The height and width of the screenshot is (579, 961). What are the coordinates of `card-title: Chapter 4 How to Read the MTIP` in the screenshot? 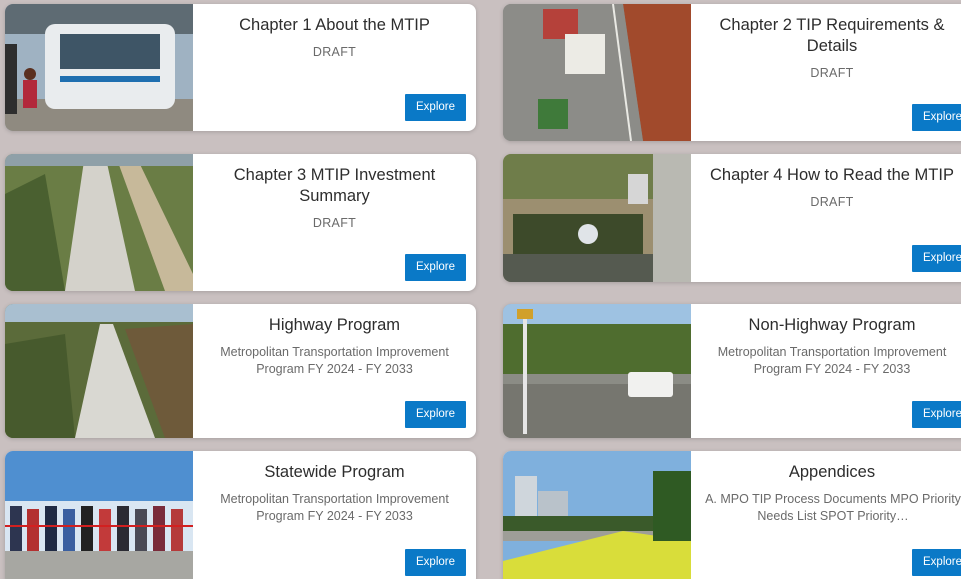 It's located at (832, 175).